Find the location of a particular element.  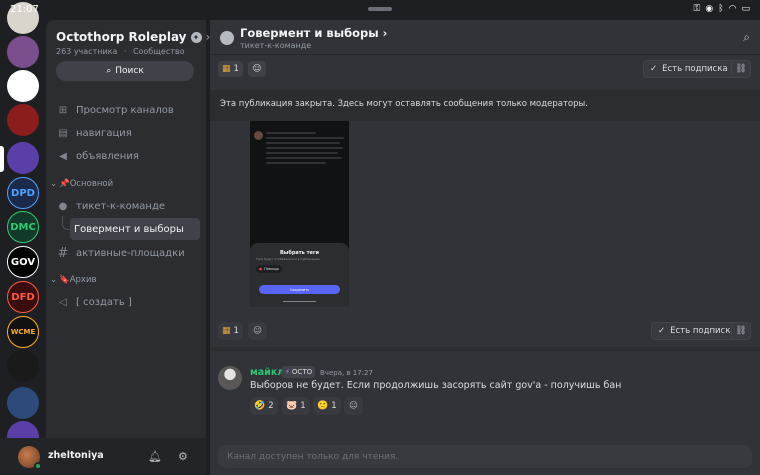

server-icon: DPD is located at coordinates (23, 193).